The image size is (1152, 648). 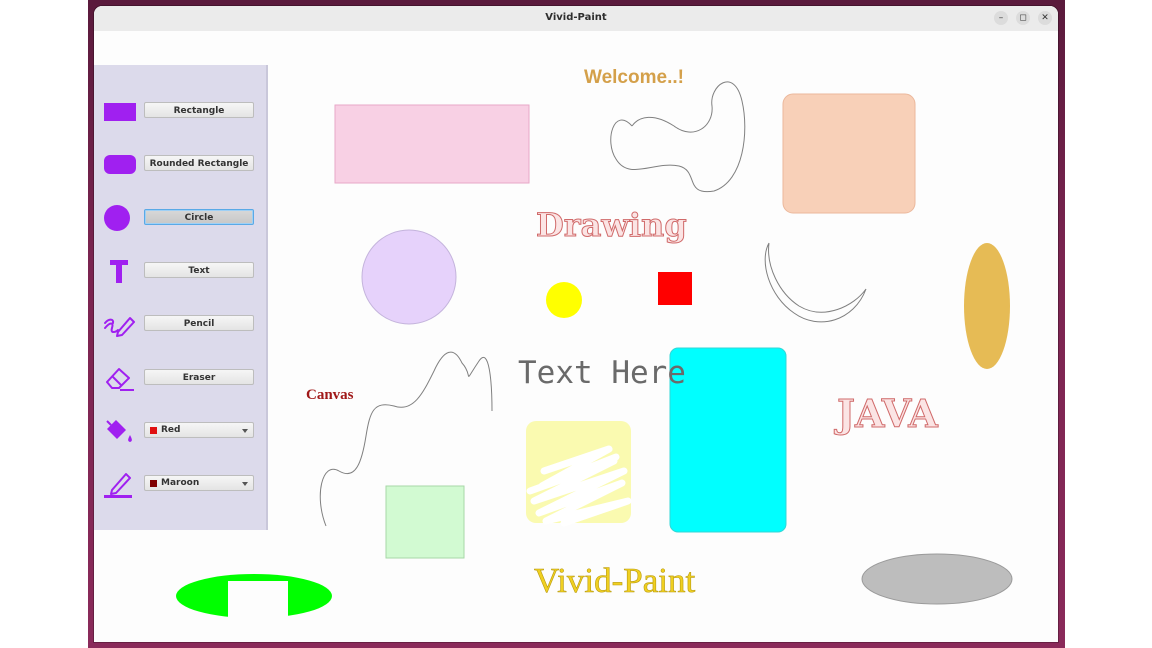 What do you see at coordinates (611, 225) in the screenshot?
I see `drawing-text: Drawing` at bounding box center [611, 225].